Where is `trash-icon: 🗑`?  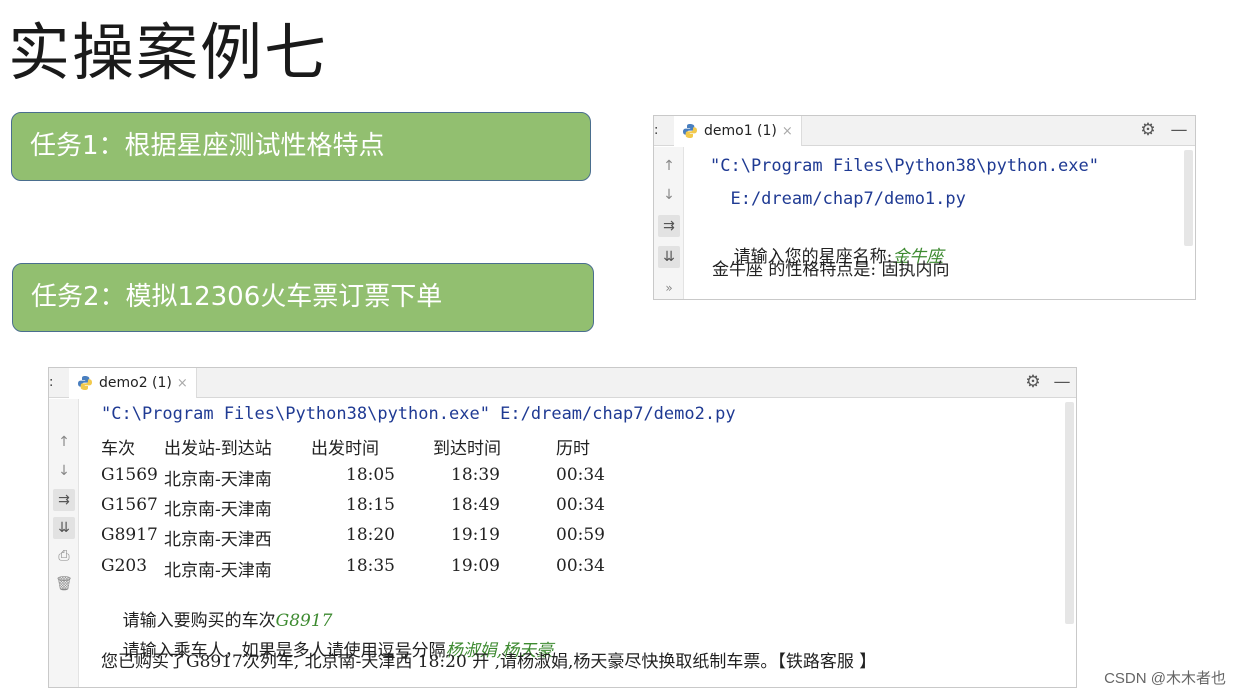
trash-icon: 🗑 is located at coordinates (64, 584).